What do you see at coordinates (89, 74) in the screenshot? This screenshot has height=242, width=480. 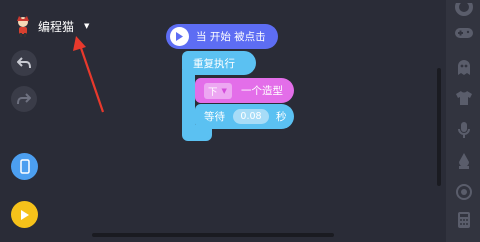 I see `annotation-arrow` at bounding box center [89, 74].